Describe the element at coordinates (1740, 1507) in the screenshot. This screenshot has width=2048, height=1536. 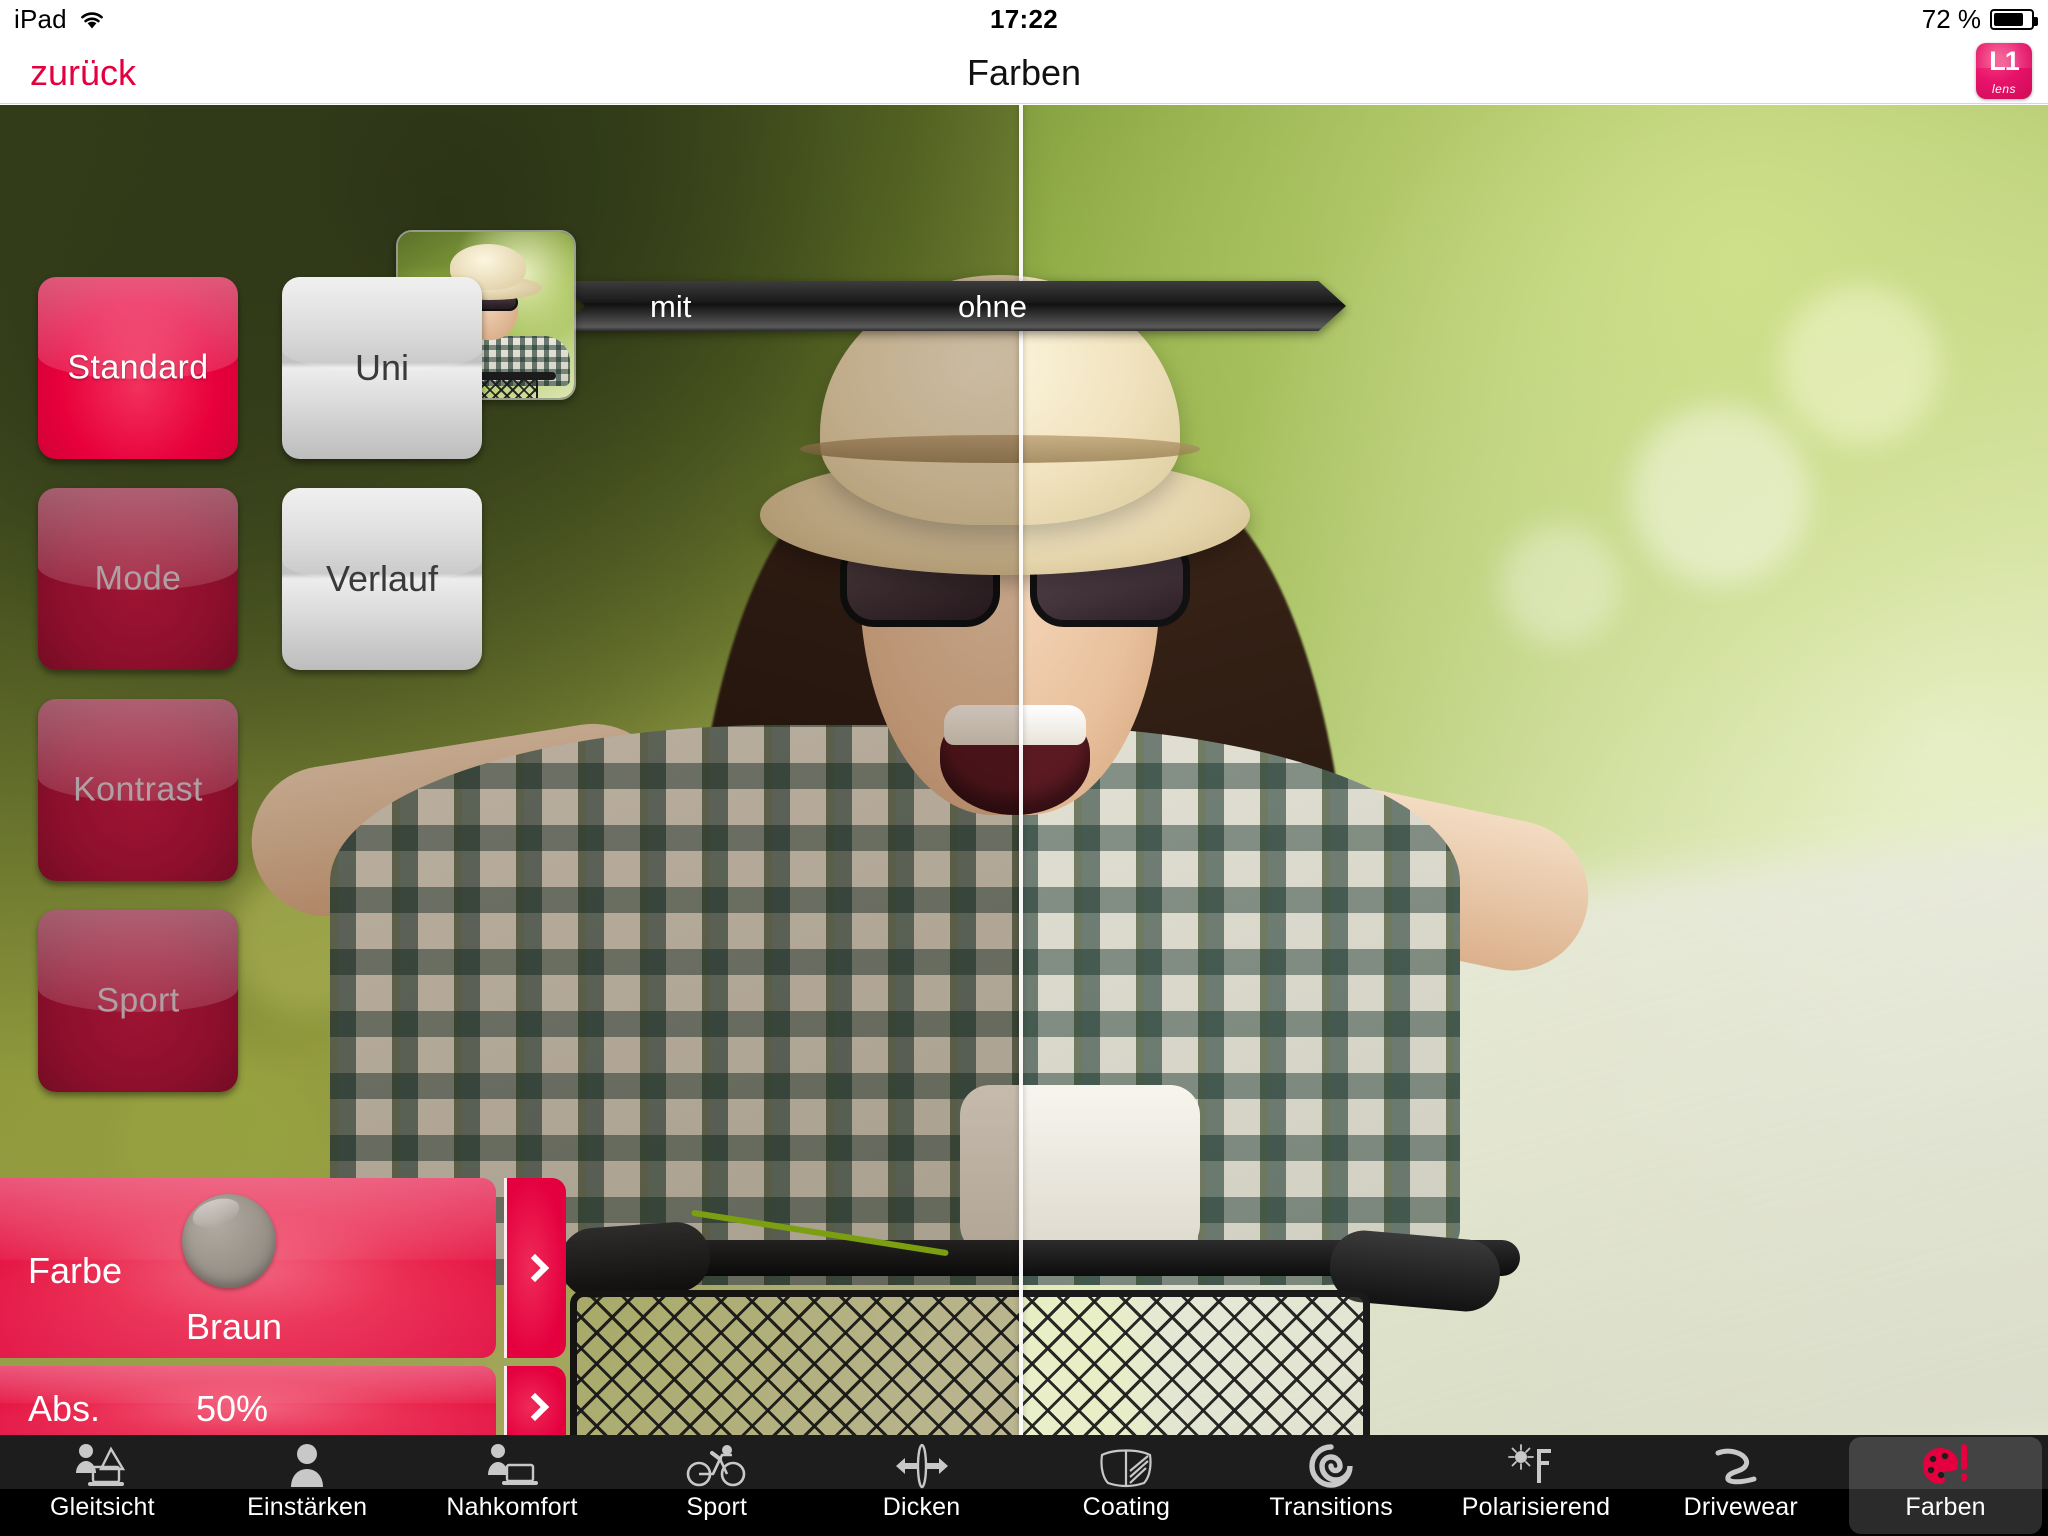
I see `tab-label: Drivewear` at that location.